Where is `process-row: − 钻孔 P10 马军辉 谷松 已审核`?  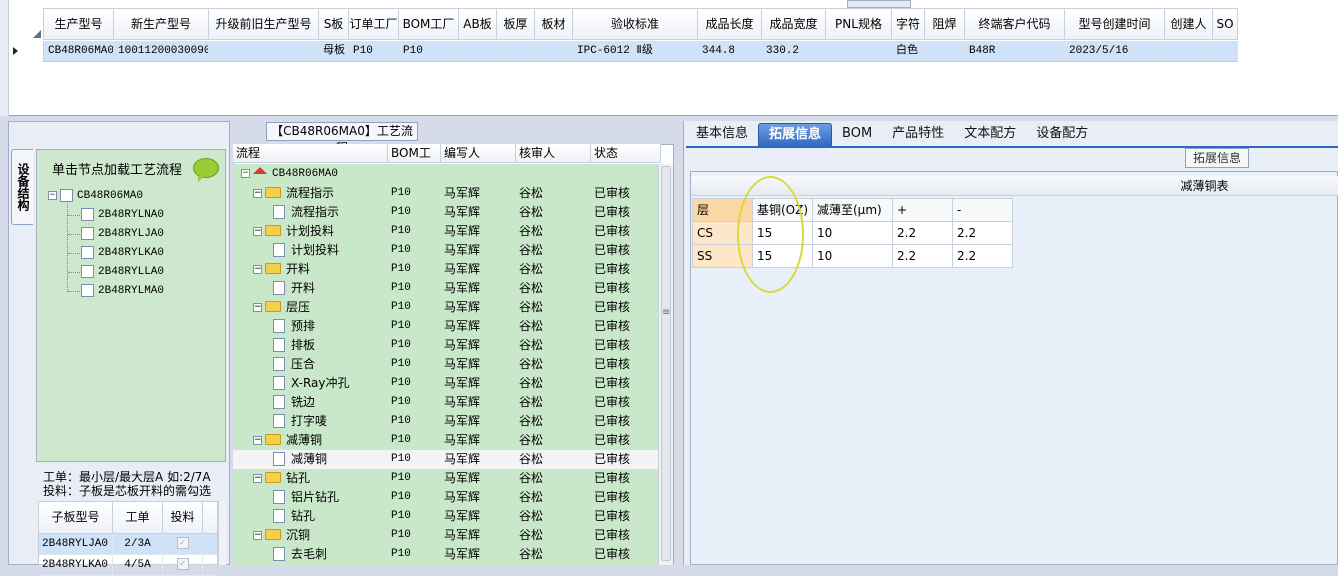 process-row: − 钻孔 P10 马军辉 谷松 已审核 is located at coordinates (445, 478).